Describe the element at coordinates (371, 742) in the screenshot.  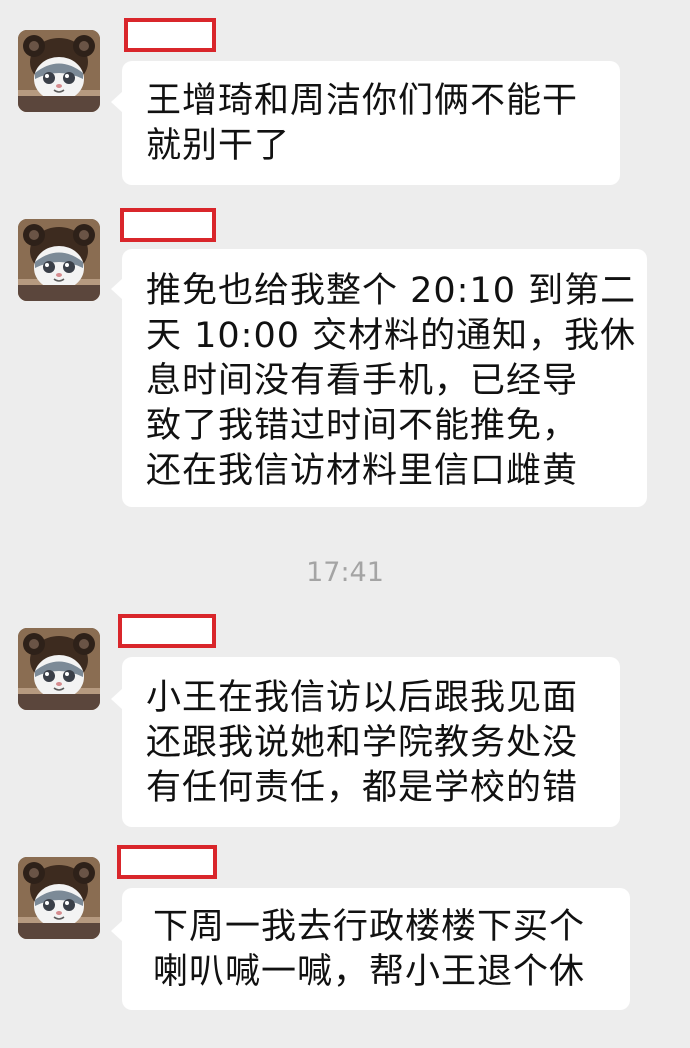
I see `message-bubble: 小王在我信访以后跟我见面 还跟我说她和学院教务处没 有任何责任，都是学校的错` at that location.